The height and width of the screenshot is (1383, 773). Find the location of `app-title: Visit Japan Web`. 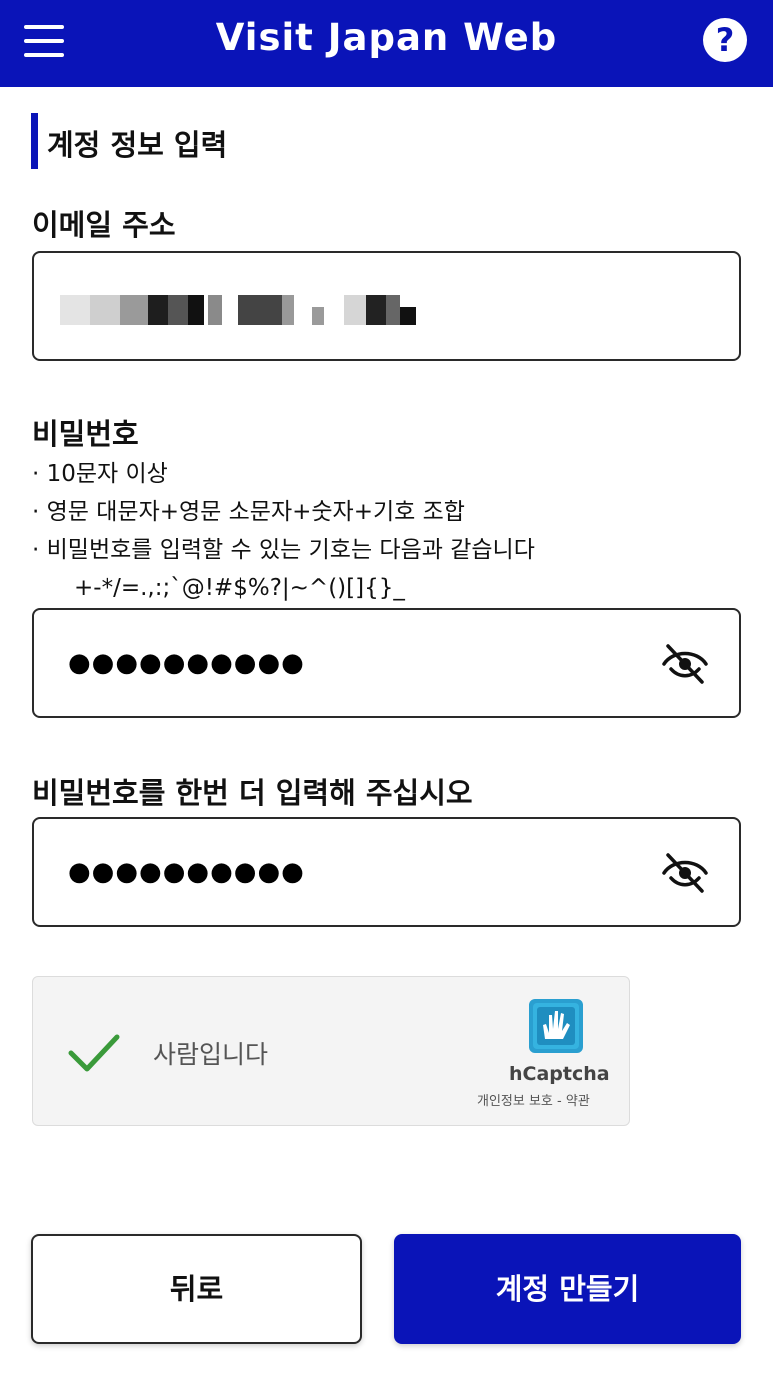

app-title: Visit Japan Web is located at coordinates (386, 37).